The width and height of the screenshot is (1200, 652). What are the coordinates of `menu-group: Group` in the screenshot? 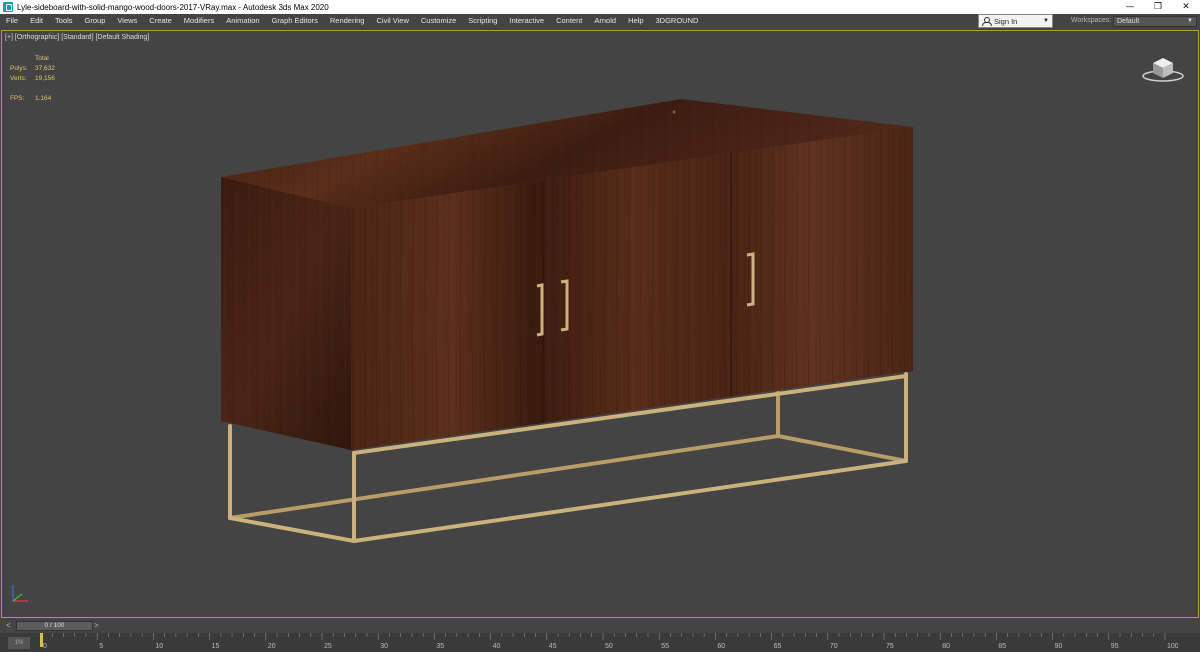 It's located at (95, 21).